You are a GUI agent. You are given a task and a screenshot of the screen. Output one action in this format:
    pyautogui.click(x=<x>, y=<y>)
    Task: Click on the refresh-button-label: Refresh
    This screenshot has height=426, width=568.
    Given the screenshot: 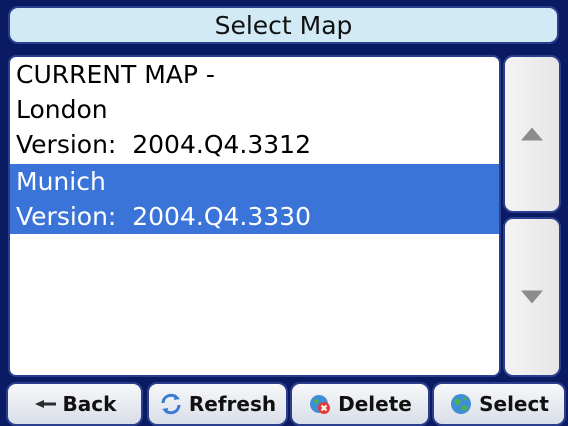 What is the action you would take?
    pyautogui.click(x=232, y=404)
    